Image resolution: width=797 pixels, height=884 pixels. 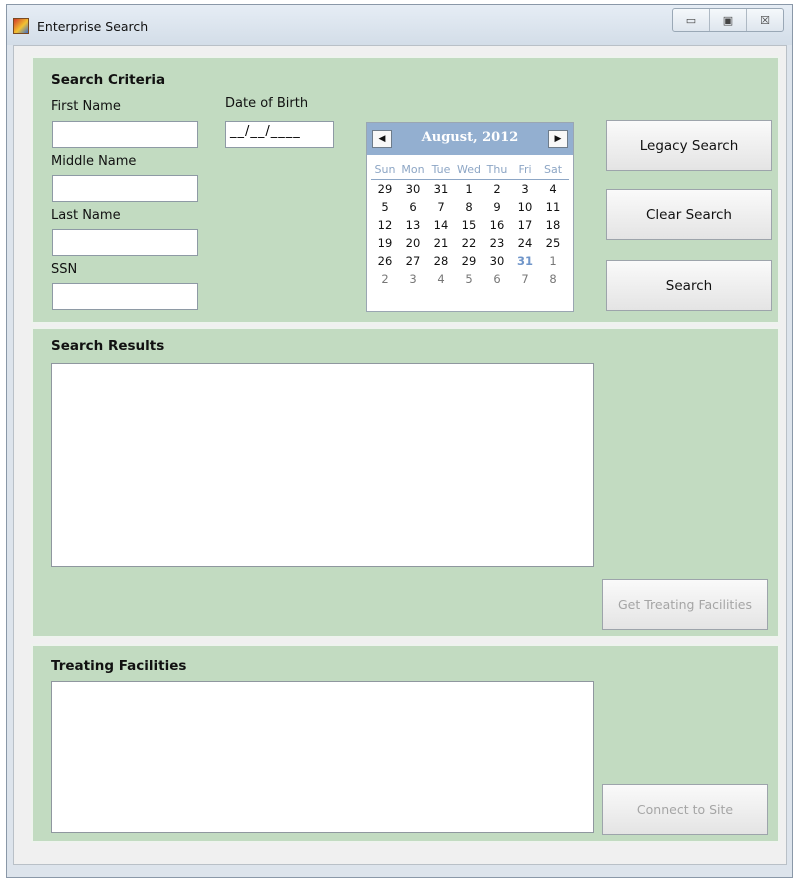 What do you see at coordinates (441, 243) in the screenshot?
I see `calendar-day: 21` at bounding box center [441, 243].